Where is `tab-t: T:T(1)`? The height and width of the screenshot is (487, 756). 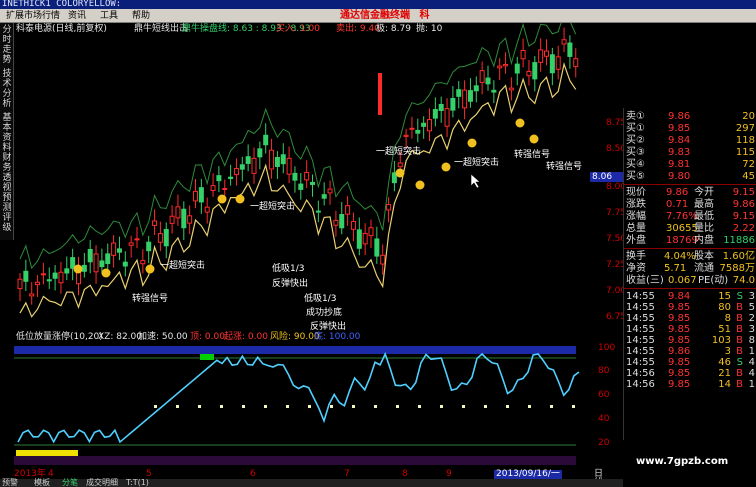
tab-t: T:T(1) is located at coordinates (137, 483).